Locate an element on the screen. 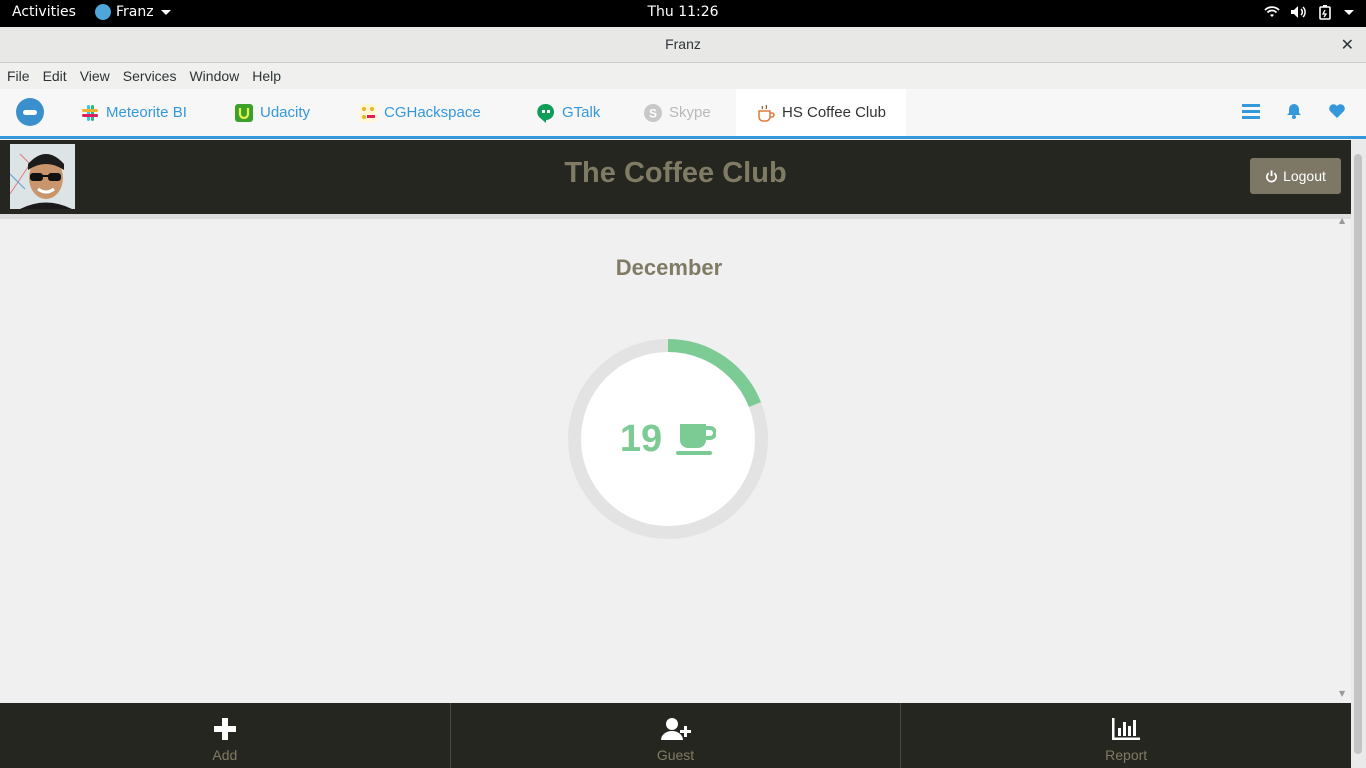 The height and width of the screenshot is (768, 1366). window-title: Franz is located at coordinates (683, 44).